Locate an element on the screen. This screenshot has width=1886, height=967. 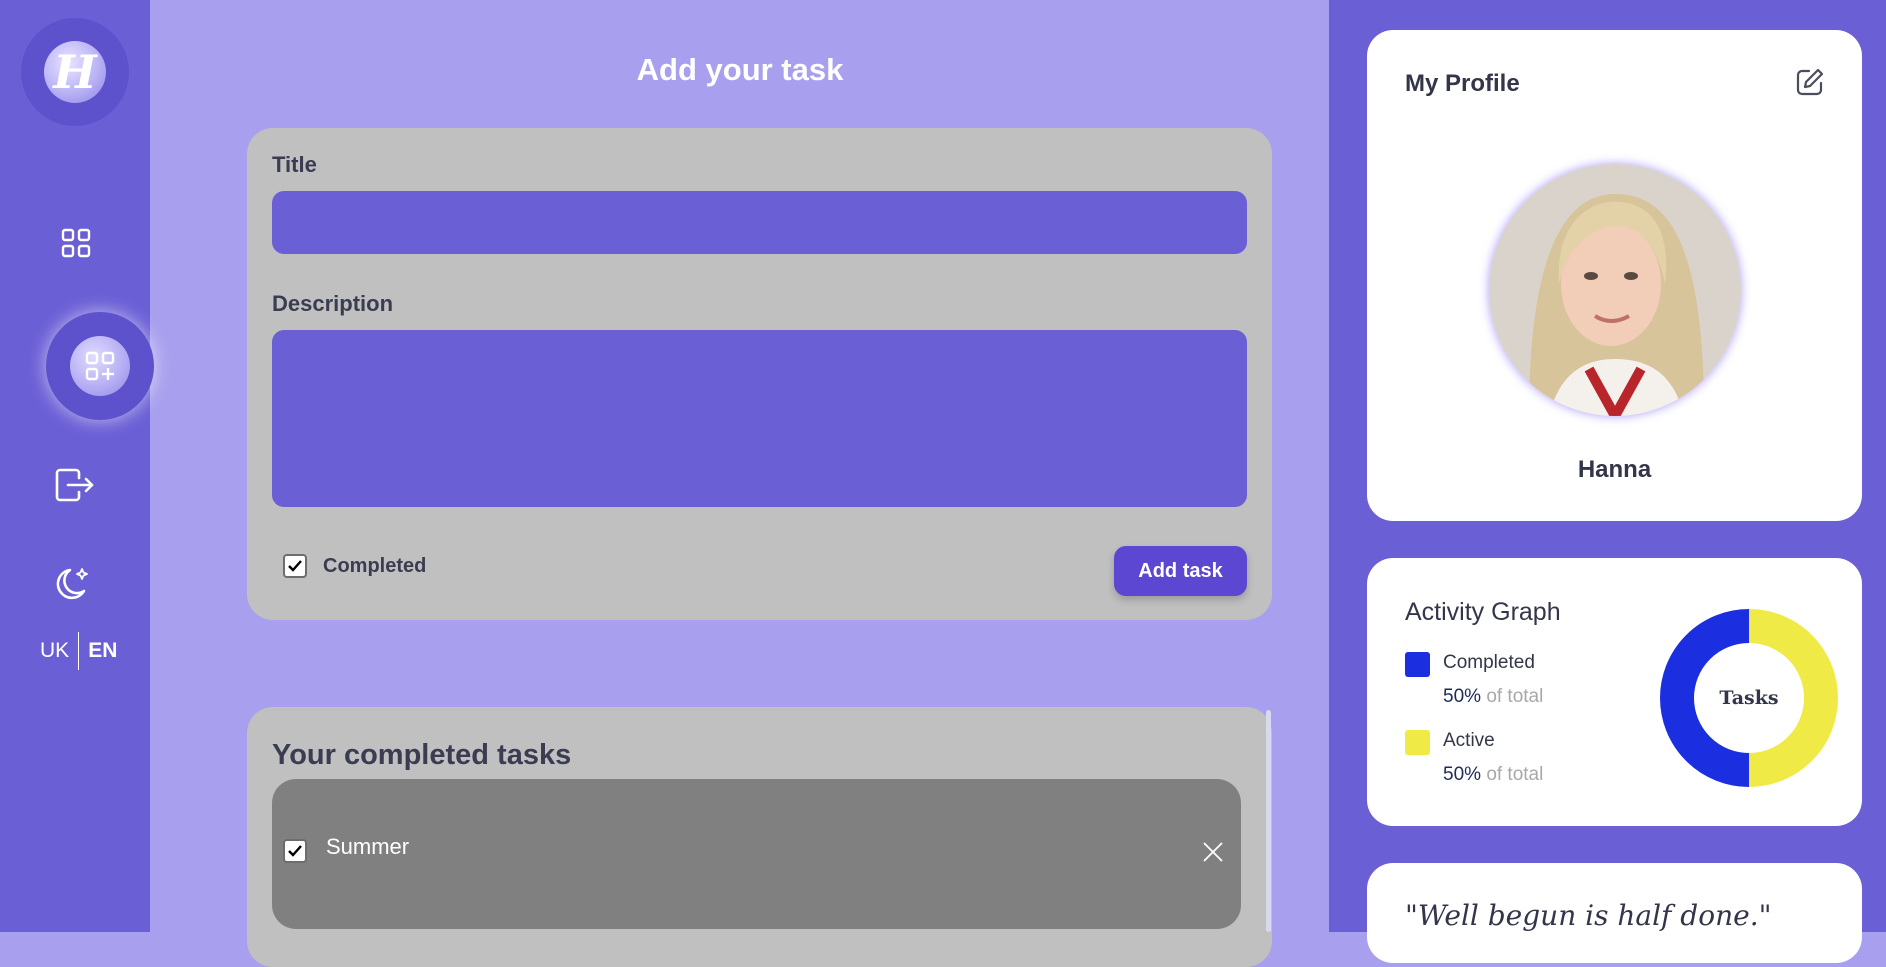
quote-card: "Well begun is half done." is located at coordinates (1614, 913).